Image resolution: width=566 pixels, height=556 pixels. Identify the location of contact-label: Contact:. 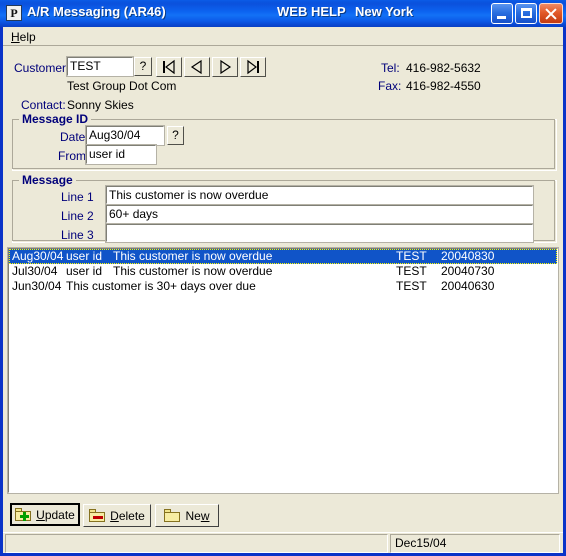
(43, 105).